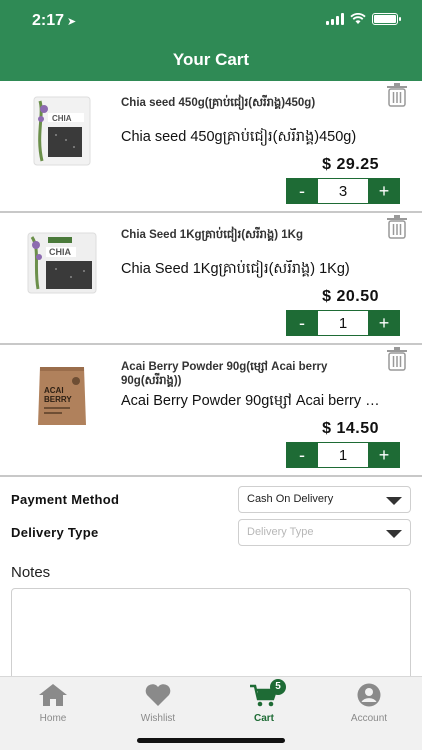 The width and height of the screenshot is (422, 750). I want to click on tab-account: Account, so click(369, 703).